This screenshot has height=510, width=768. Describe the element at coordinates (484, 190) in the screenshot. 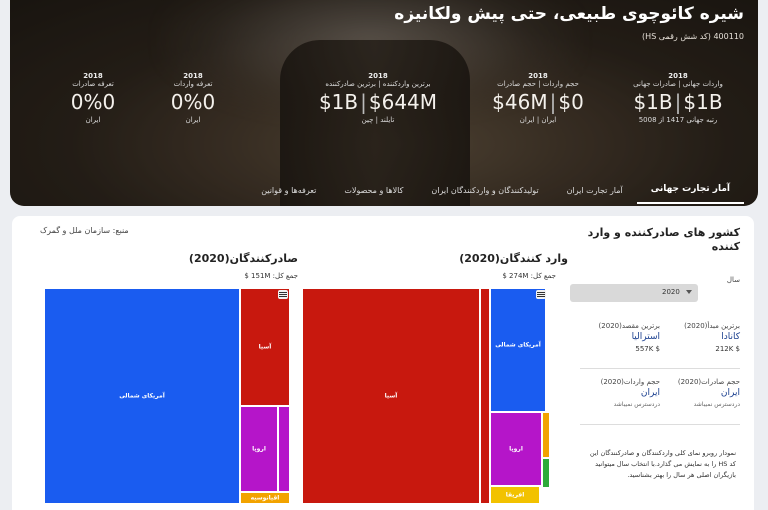

I see `tab-iran-producers: تولیدکنندگان و واردکنندگان ایران` at that location.